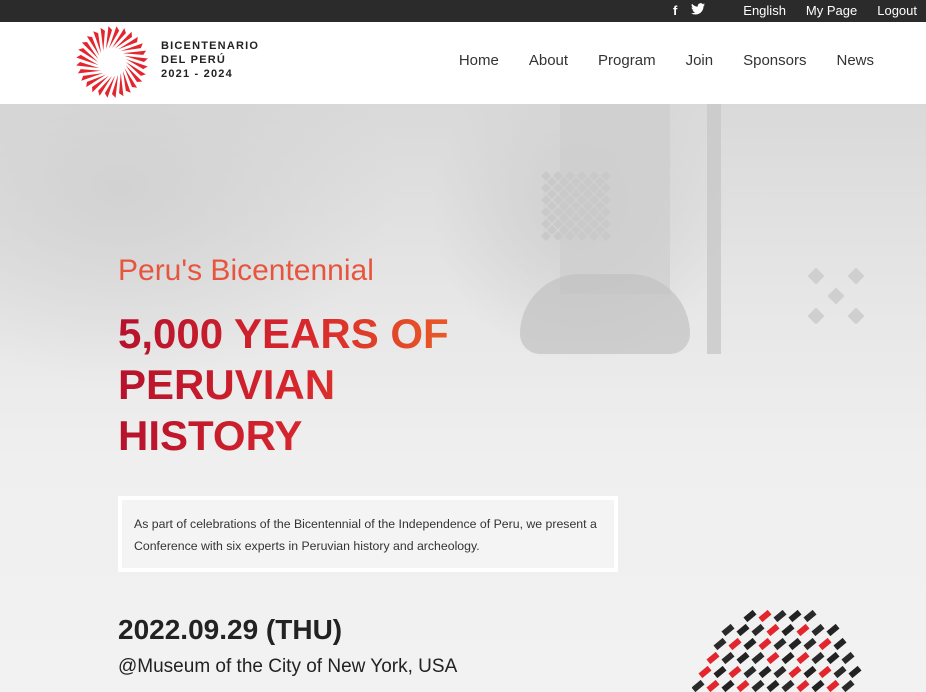  Describe the element at coordinates (479, 60) in the screenshot. I see `nav-home: Home` at that location.